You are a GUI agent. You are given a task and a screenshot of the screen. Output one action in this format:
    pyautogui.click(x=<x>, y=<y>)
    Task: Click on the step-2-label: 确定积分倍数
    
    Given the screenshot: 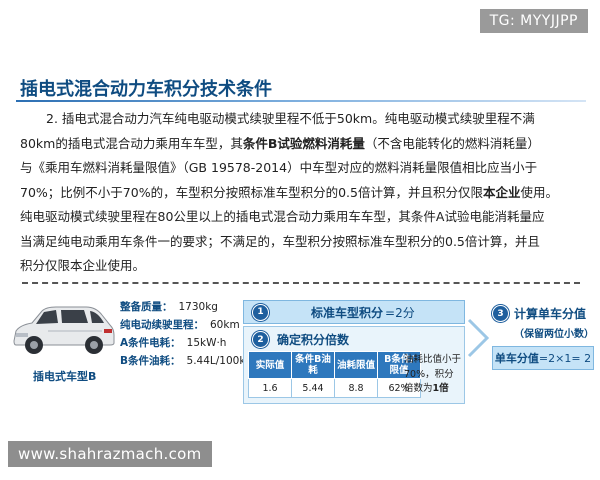 What is the action you would take?
    pyautogui.click(x=313, y=340)
    